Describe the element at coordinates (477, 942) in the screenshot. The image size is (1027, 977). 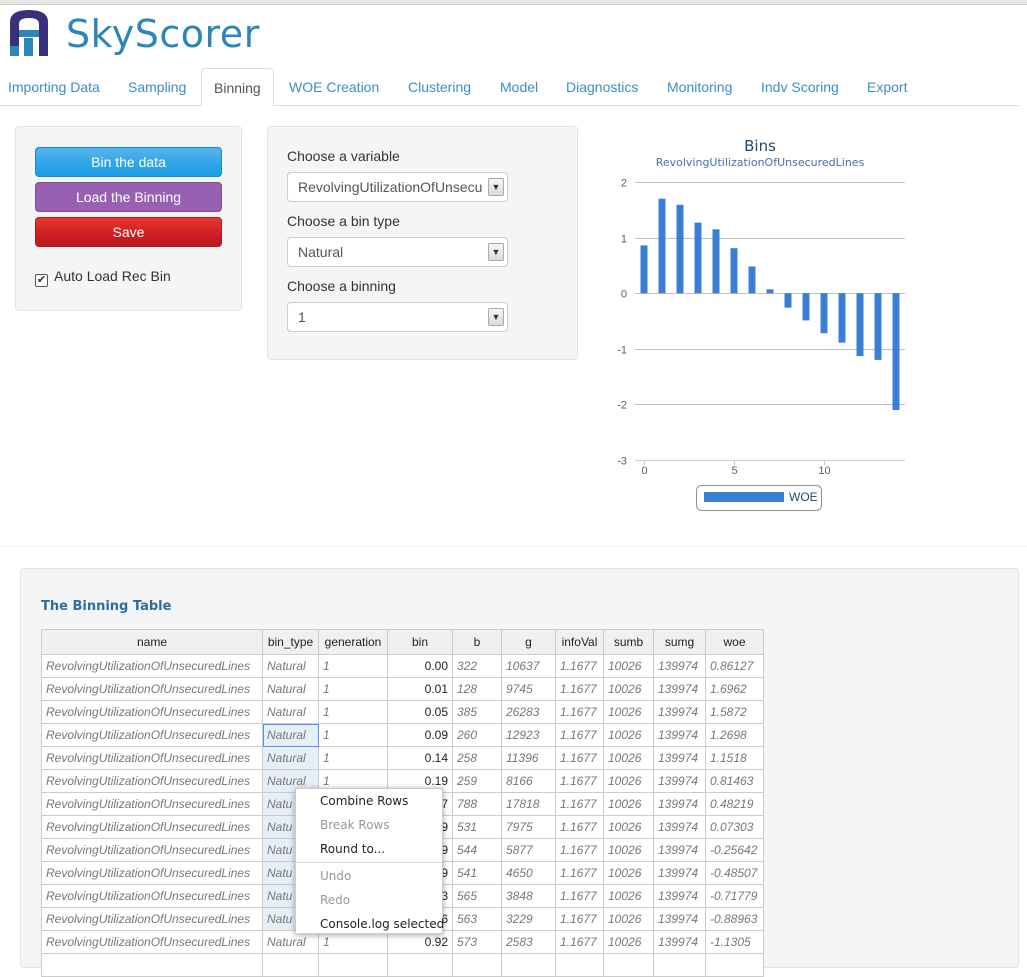
I see `cell-b: 573` at that location.